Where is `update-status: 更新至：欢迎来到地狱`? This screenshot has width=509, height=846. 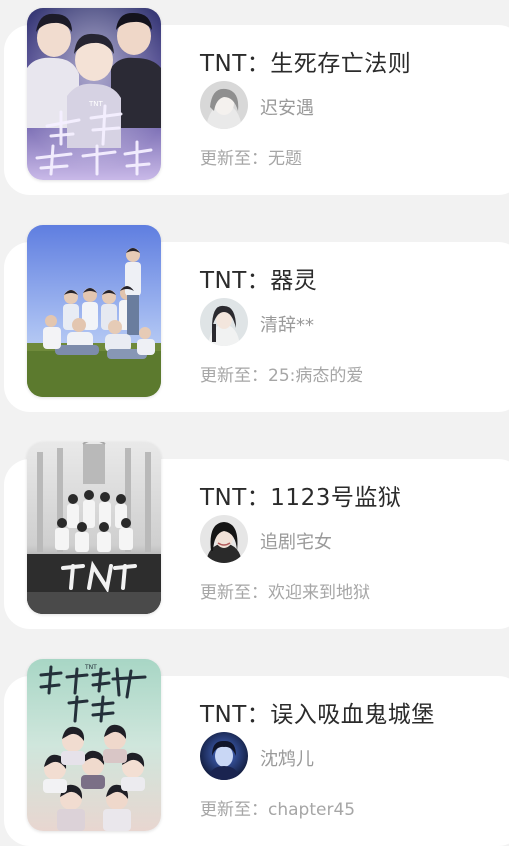 update-status: 更新至：欢迎来到地狱 is located at coordinates (285, 590).